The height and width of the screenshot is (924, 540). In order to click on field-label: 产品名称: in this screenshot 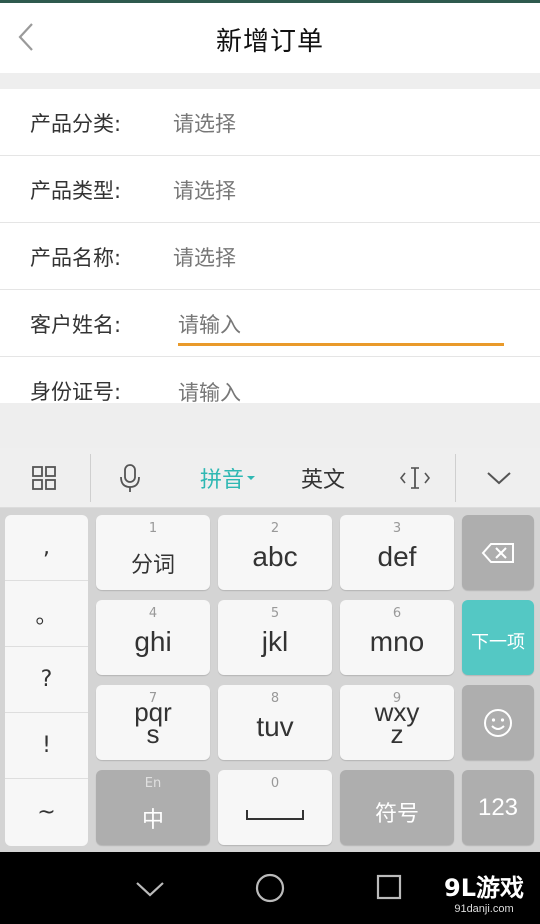, I will do `click(76, 258)`.